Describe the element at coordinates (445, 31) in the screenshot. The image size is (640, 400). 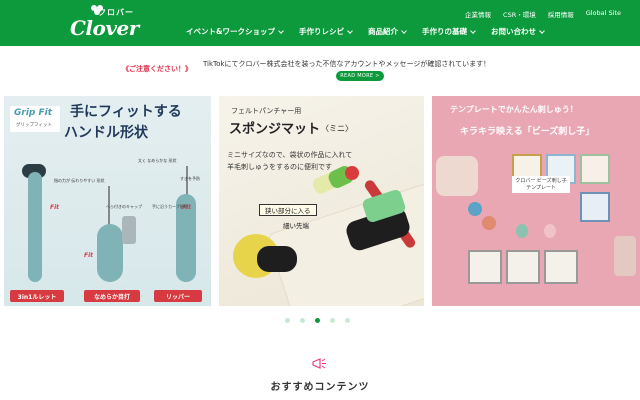
I see `nav-label: 手作りの基礎` at that location.